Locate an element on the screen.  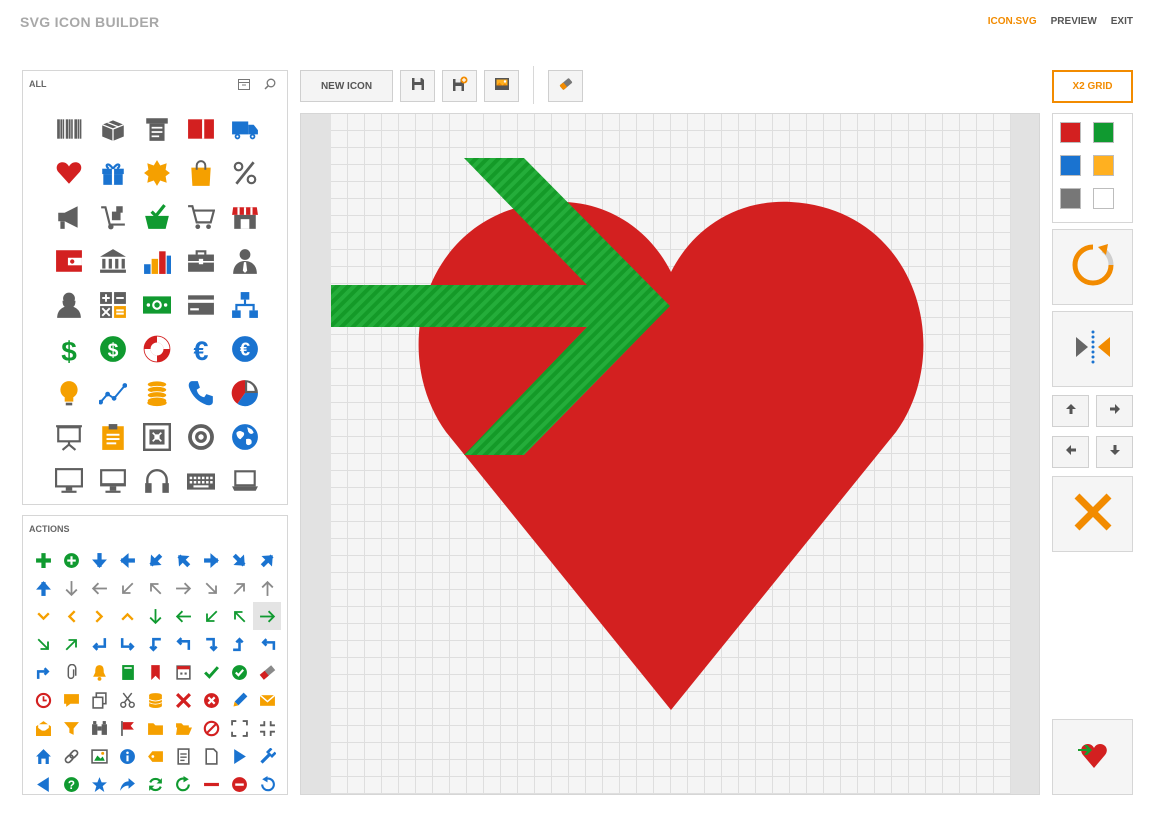
pencil-icon is located at coordinates (239, 700).